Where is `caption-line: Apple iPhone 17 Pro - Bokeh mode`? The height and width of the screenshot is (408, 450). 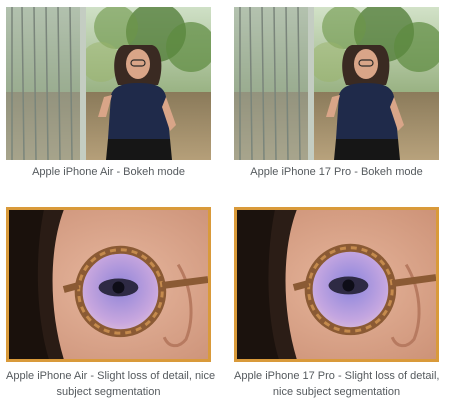
caption-line: Apple iPhone 17 Pro - Bokeh mode is located at coordinates (336, 172).